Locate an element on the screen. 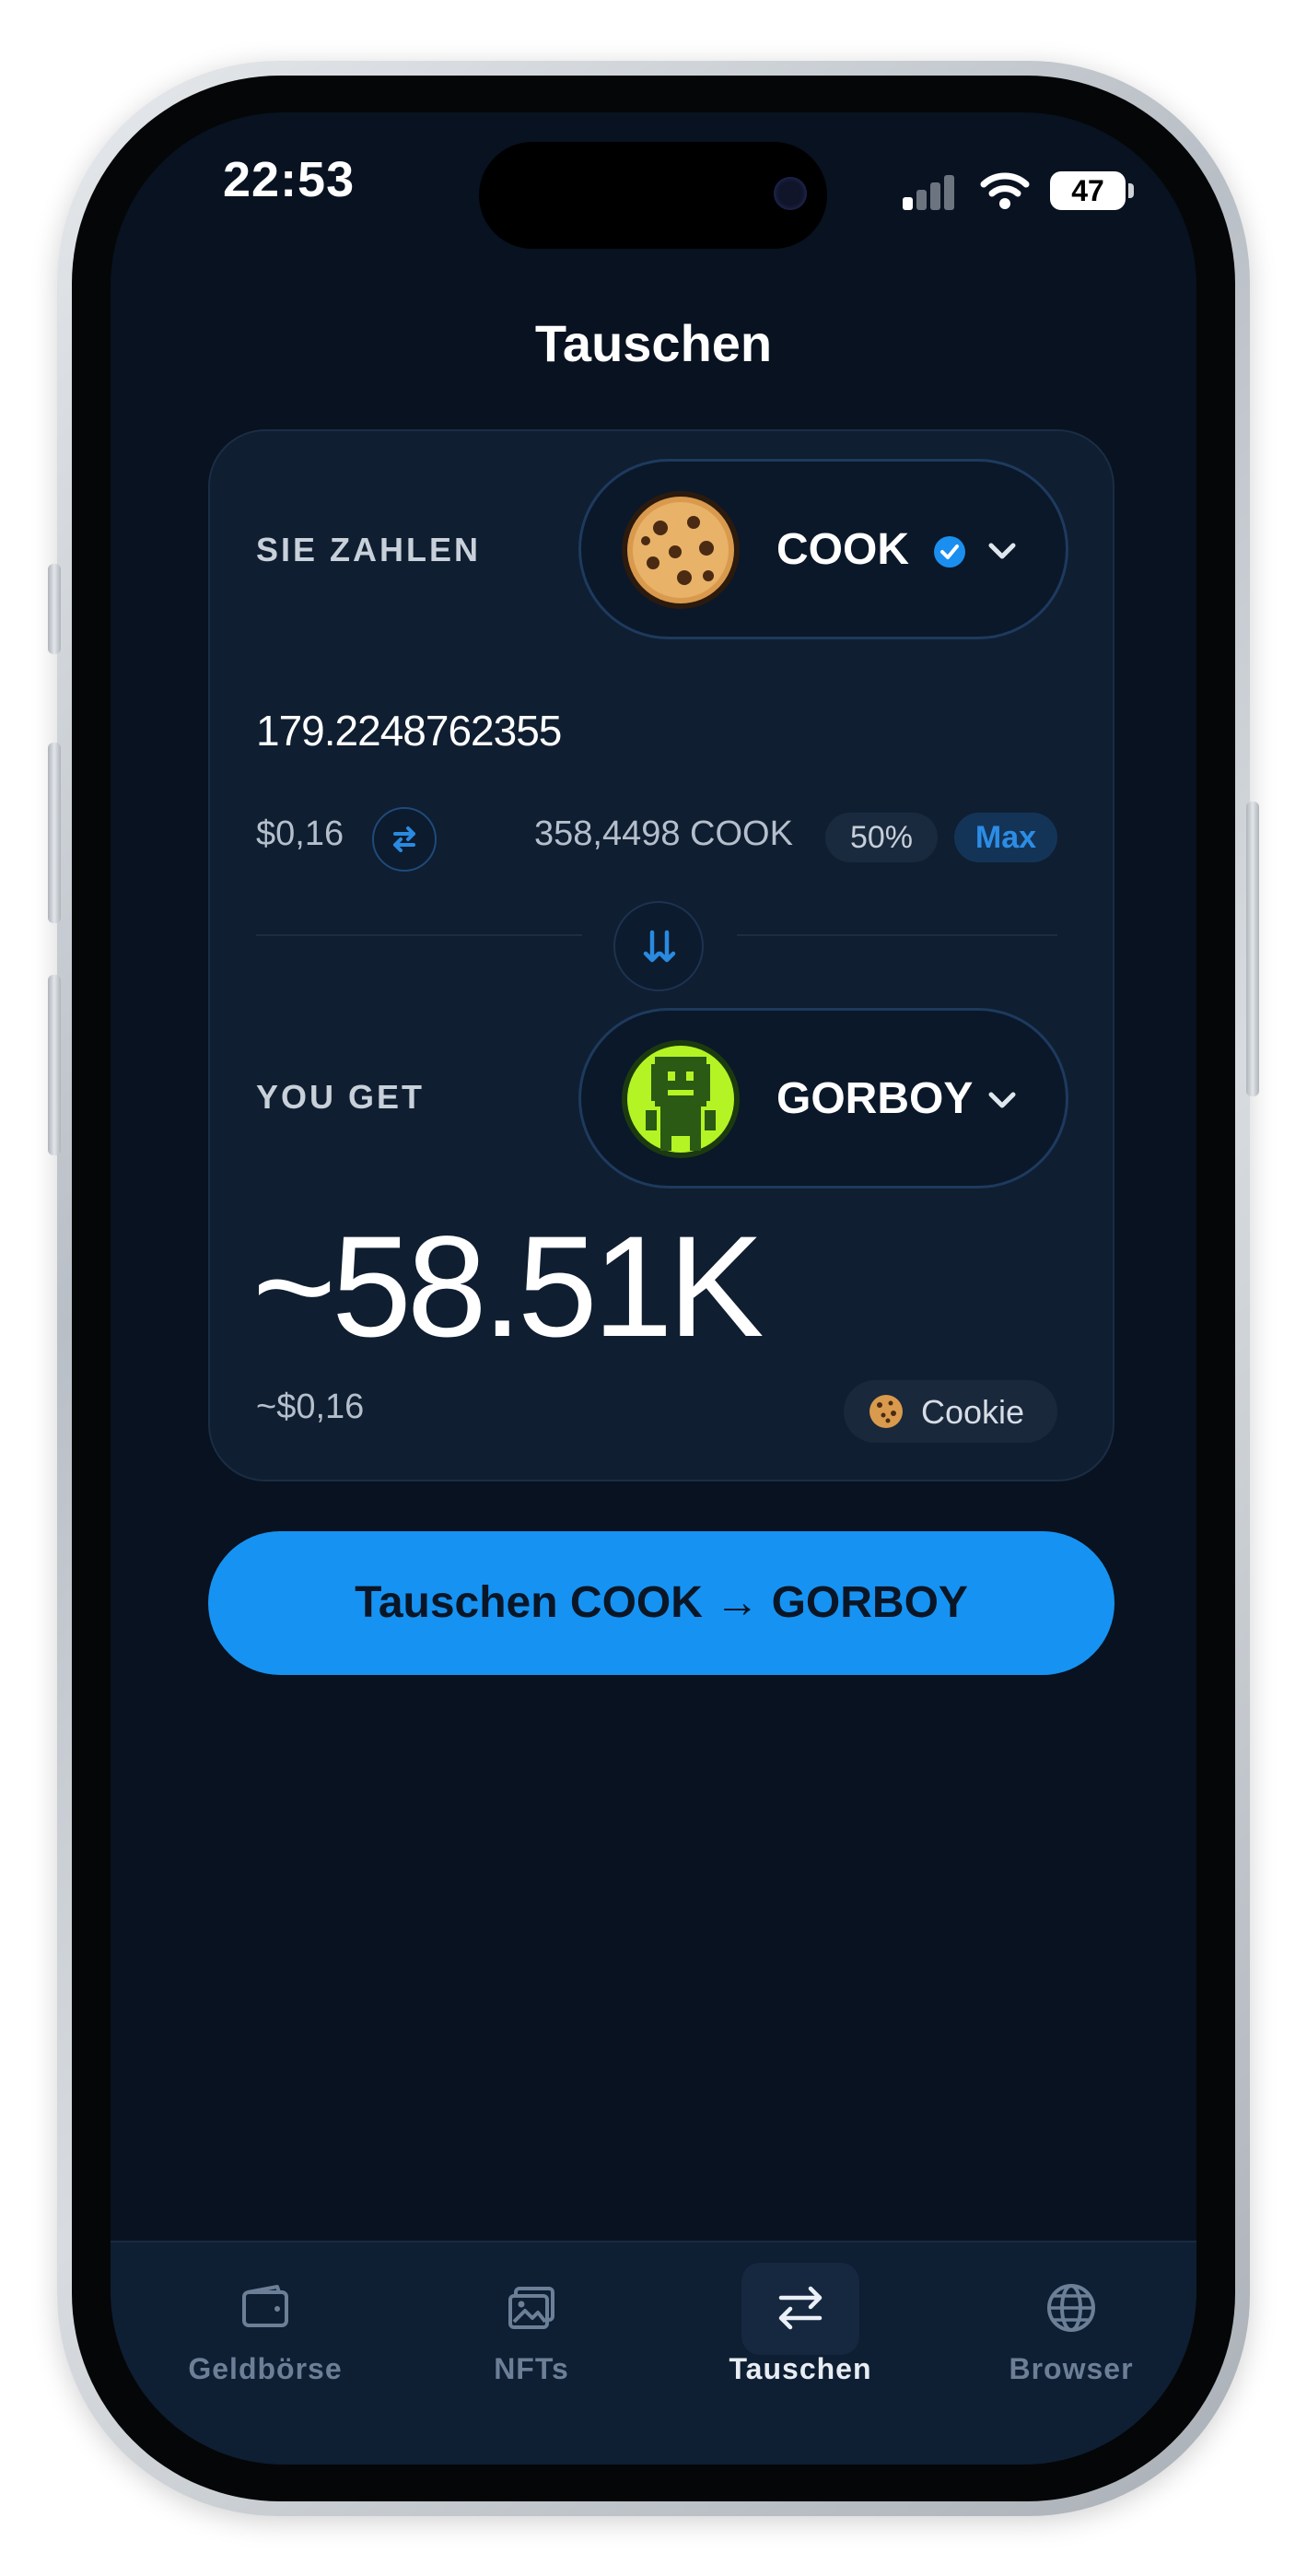 The image size is (1307, 2576). swap-confirm-button: Tauschen COOK → GORBOY is located at coordinates (661, 1603).